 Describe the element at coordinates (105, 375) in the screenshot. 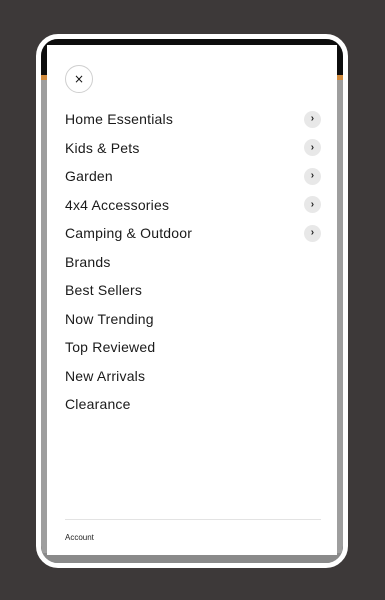

I see `menu-item-label: New Arrivals` at that location.